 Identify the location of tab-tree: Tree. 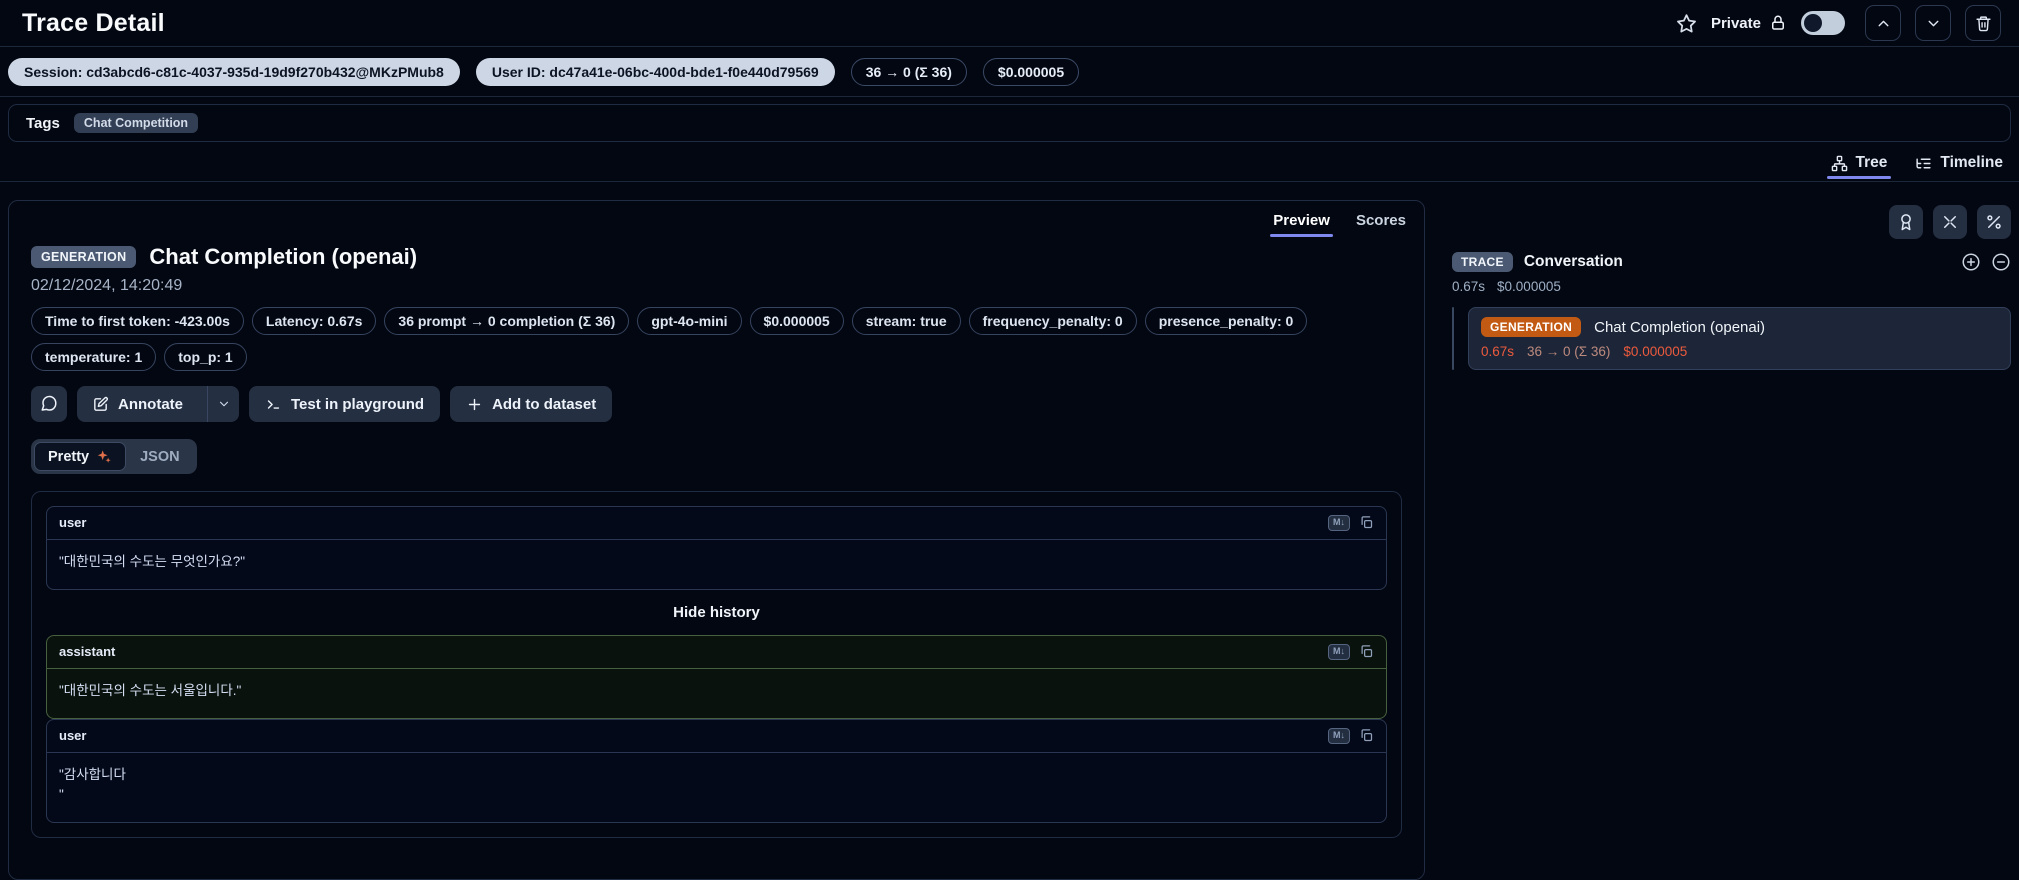
(1859, 167).